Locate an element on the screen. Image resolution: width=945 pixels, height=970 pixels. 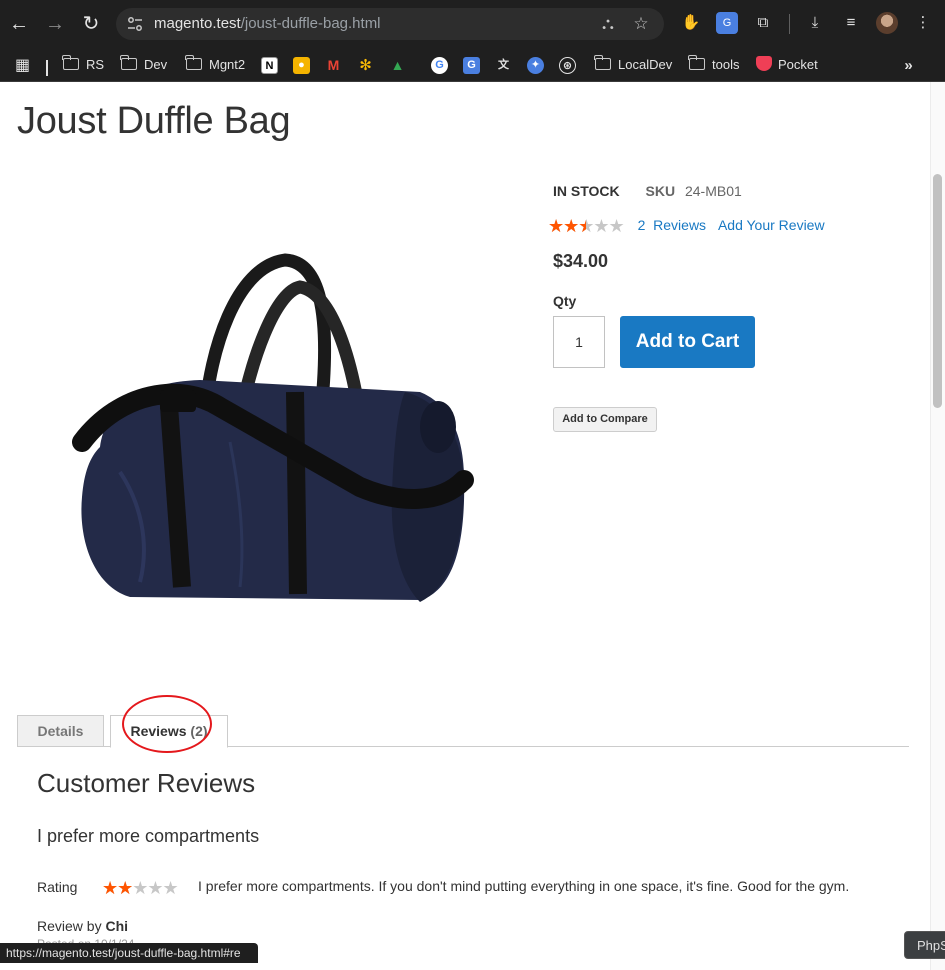
review-author: Chi is located at coordinates (117, 926).